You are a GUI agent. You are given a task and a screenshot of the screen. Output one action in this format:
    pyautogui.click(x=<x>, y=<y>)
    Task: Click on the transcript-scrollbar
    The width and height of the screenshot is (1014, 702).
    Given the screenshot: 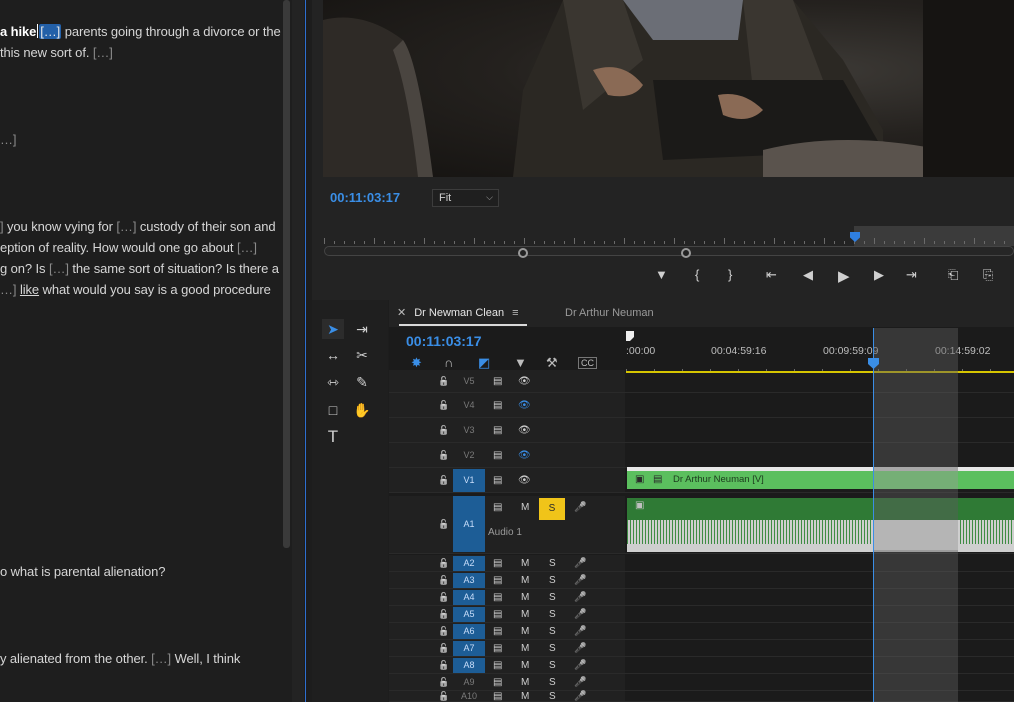 What is the action you would take?
    pyautogui.click(x=286, y=274)
    